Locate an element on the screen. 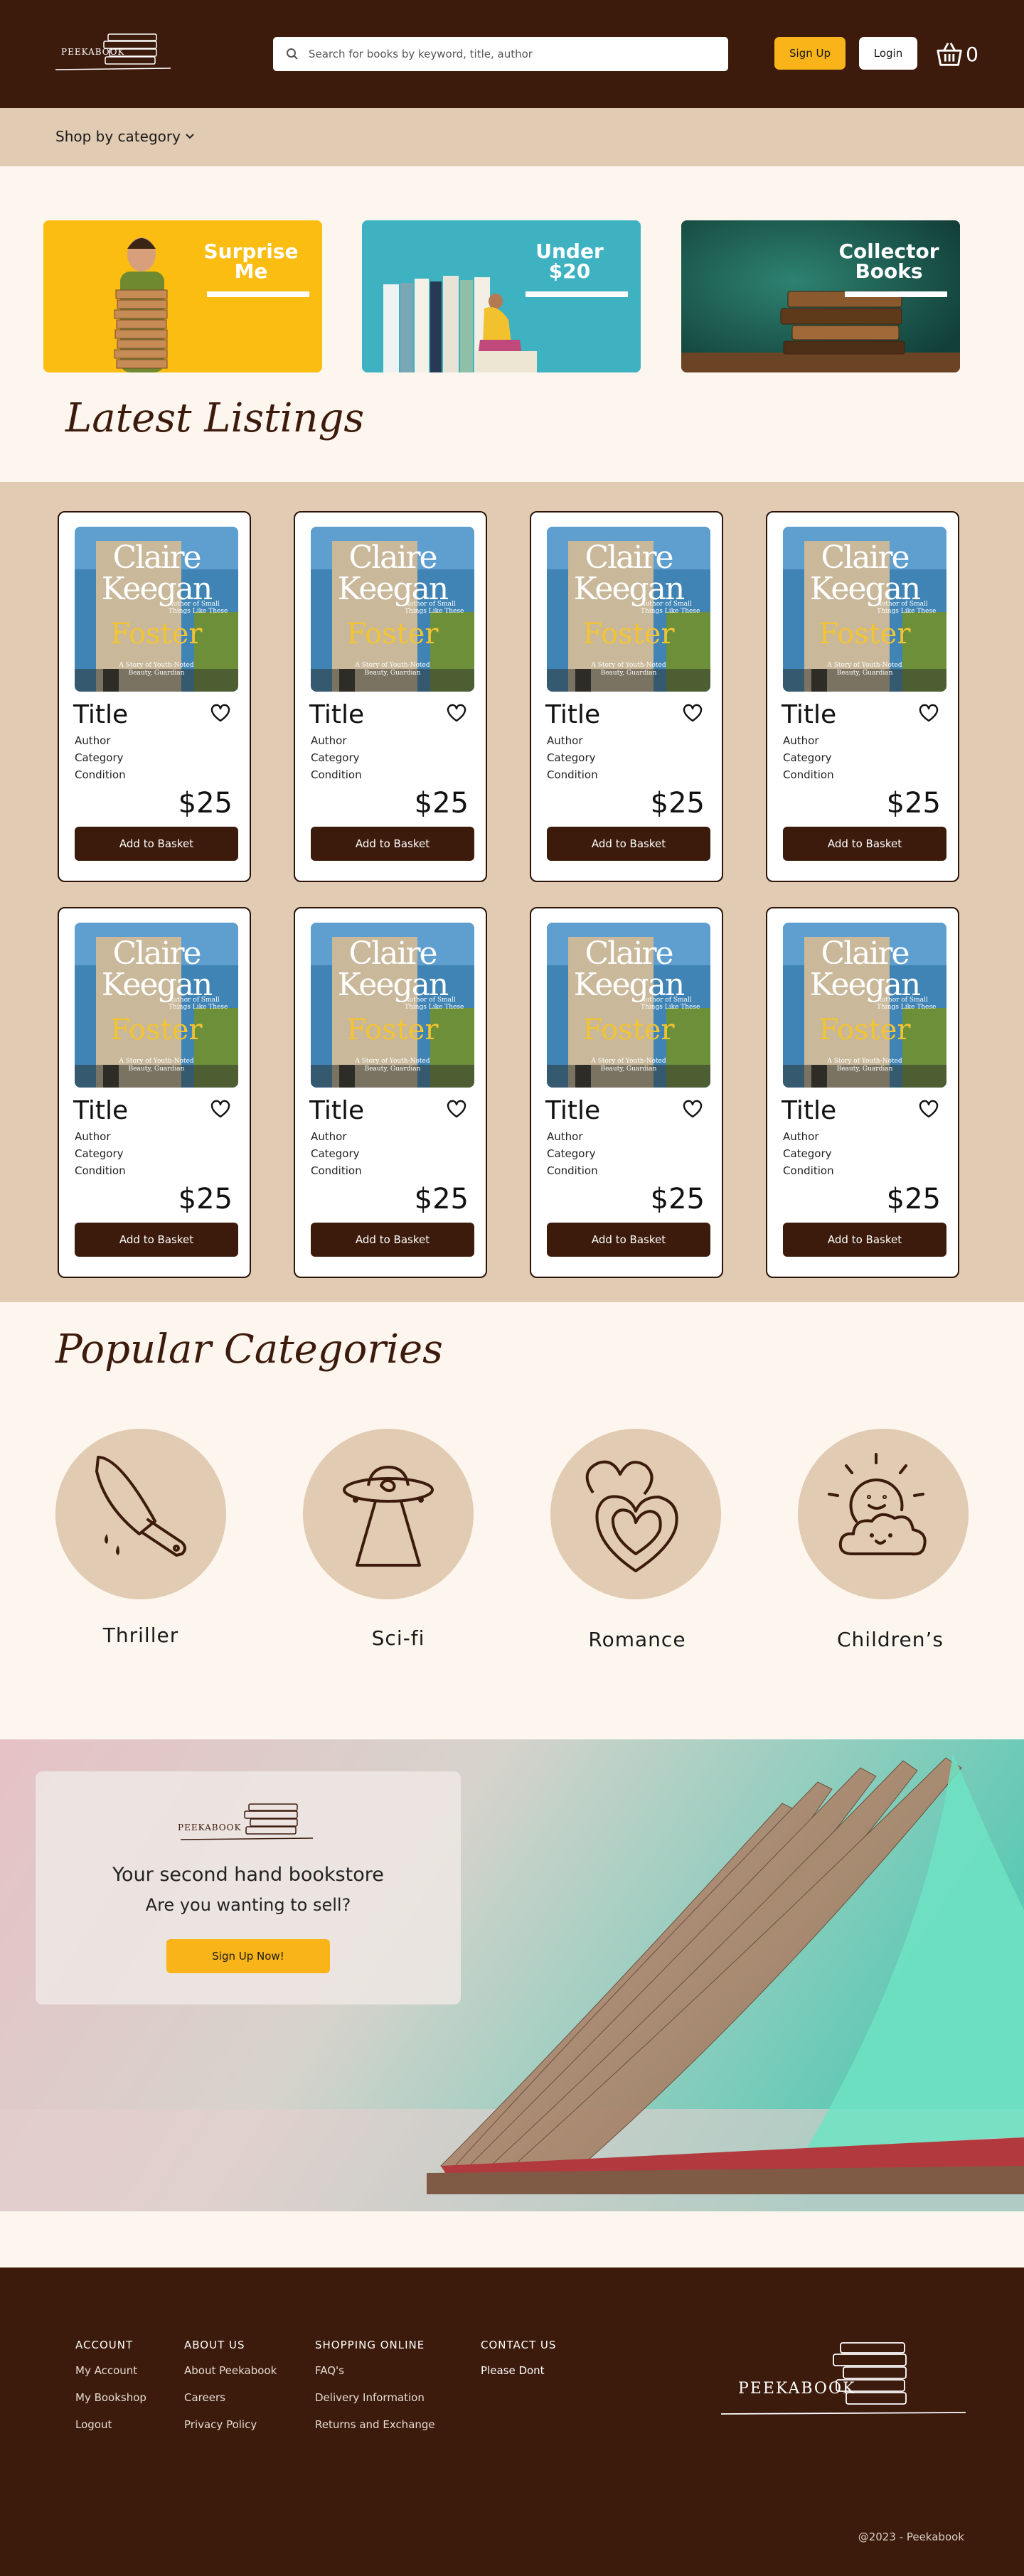 The image size is (1024, 2576). footer-link: My Bookshop is located at coordinates (110, 2397).